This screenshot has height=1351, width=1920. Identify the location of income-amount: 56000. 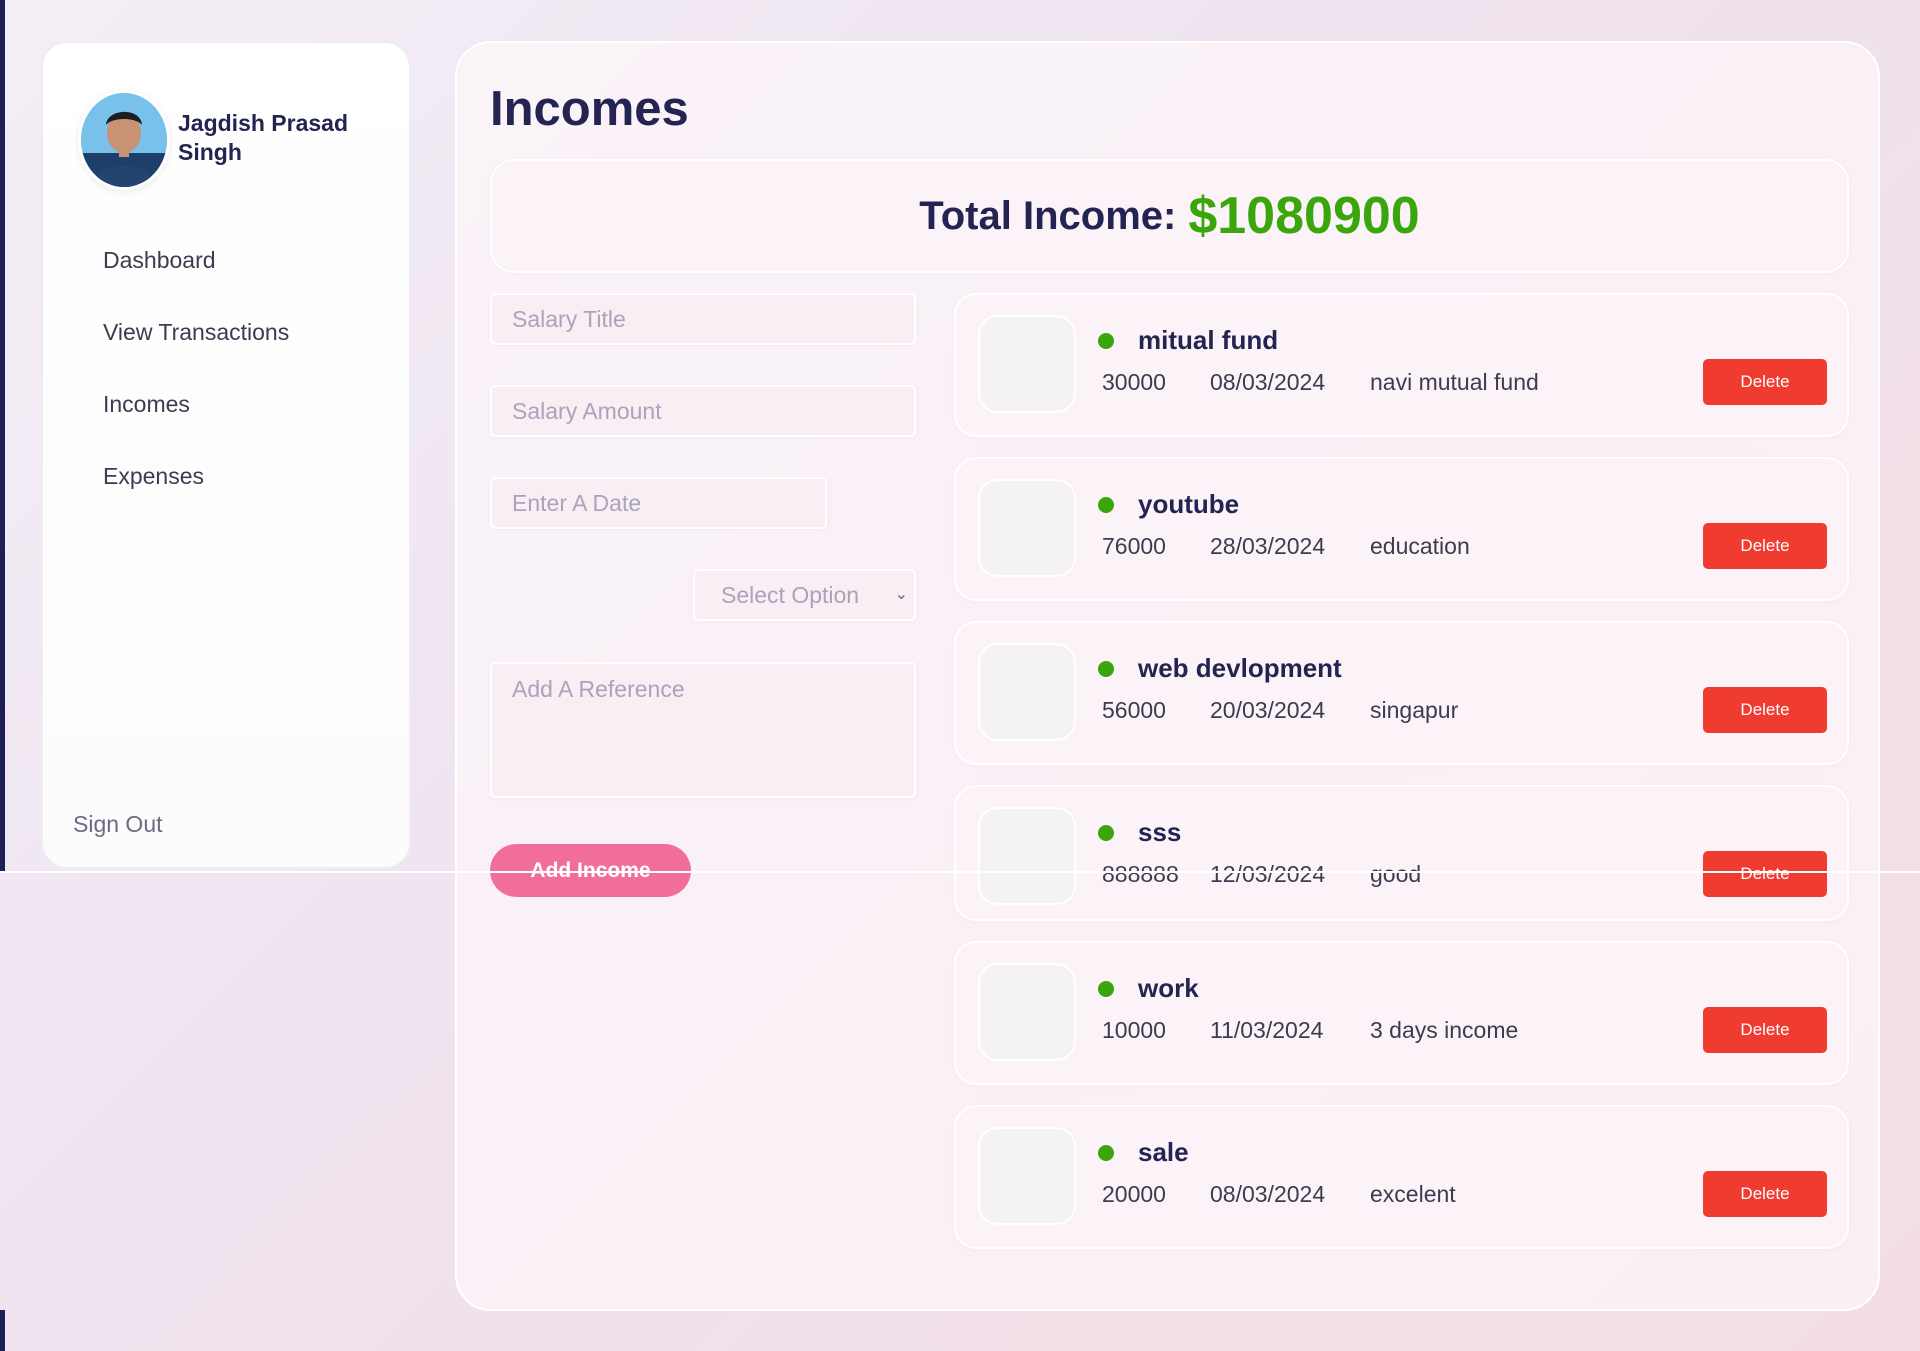
(1134, 710).